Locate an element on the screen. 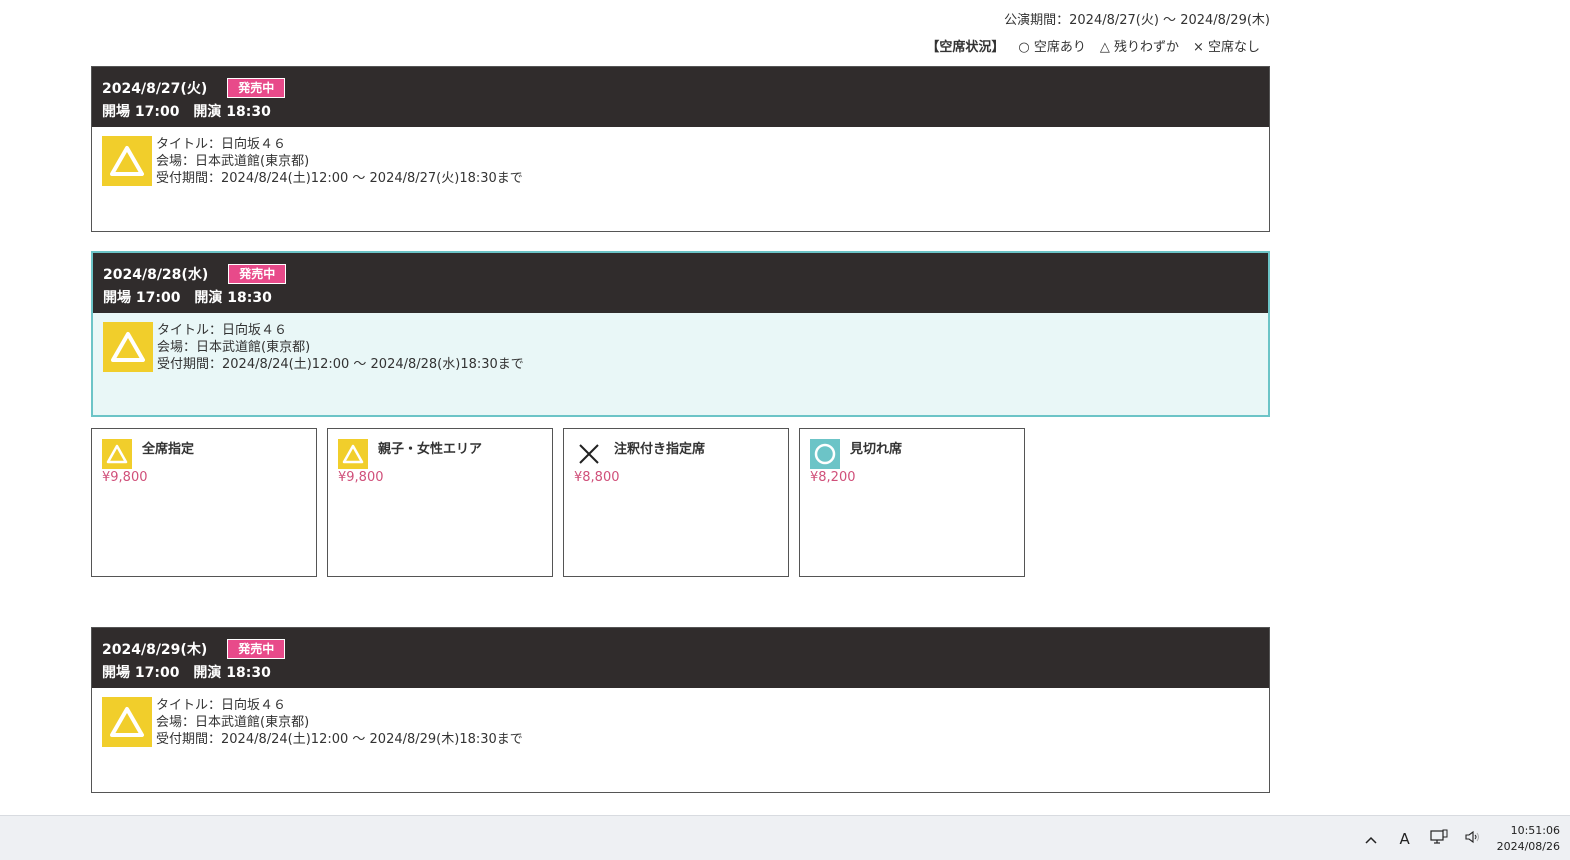 This screenshot has width=1570, height=860. taskbar: A 10:51:06 2024/08/26 is located at coordinates (785, 837).